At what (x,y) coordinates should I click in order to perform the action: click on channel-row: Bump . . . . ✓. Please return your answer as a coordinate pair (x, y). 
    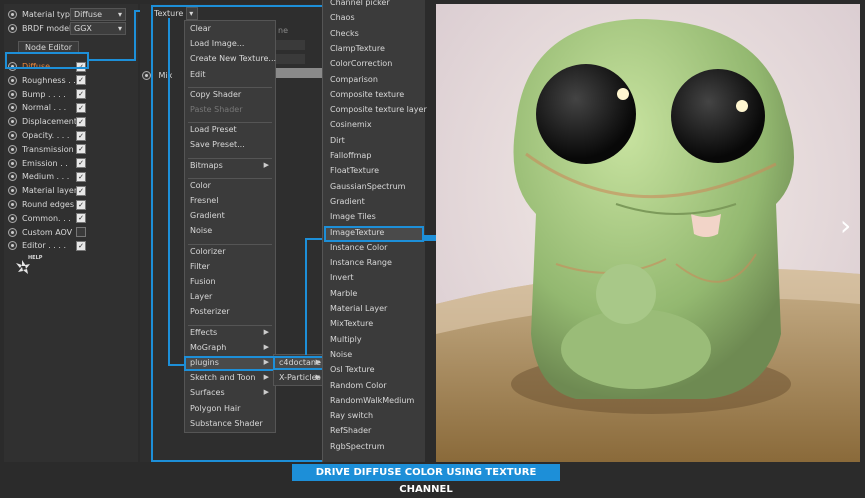
    Looking at the image, I should click on (47, 94).